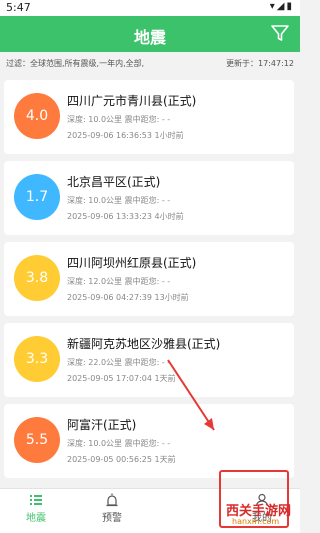  Describe the element at coordinates (150, 8) in the screenshot. I see `status-bar: 5:47 ▾◢▮` at that location.